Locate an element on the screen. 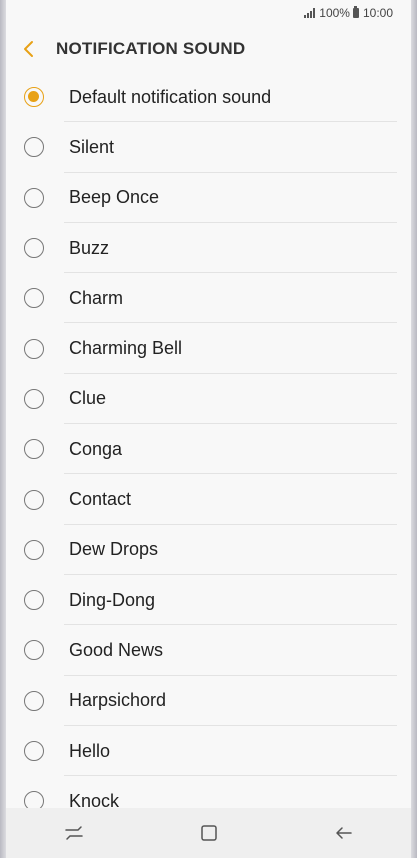  sound-option-label: Ding-Dong is located at coordinates (112, 599).